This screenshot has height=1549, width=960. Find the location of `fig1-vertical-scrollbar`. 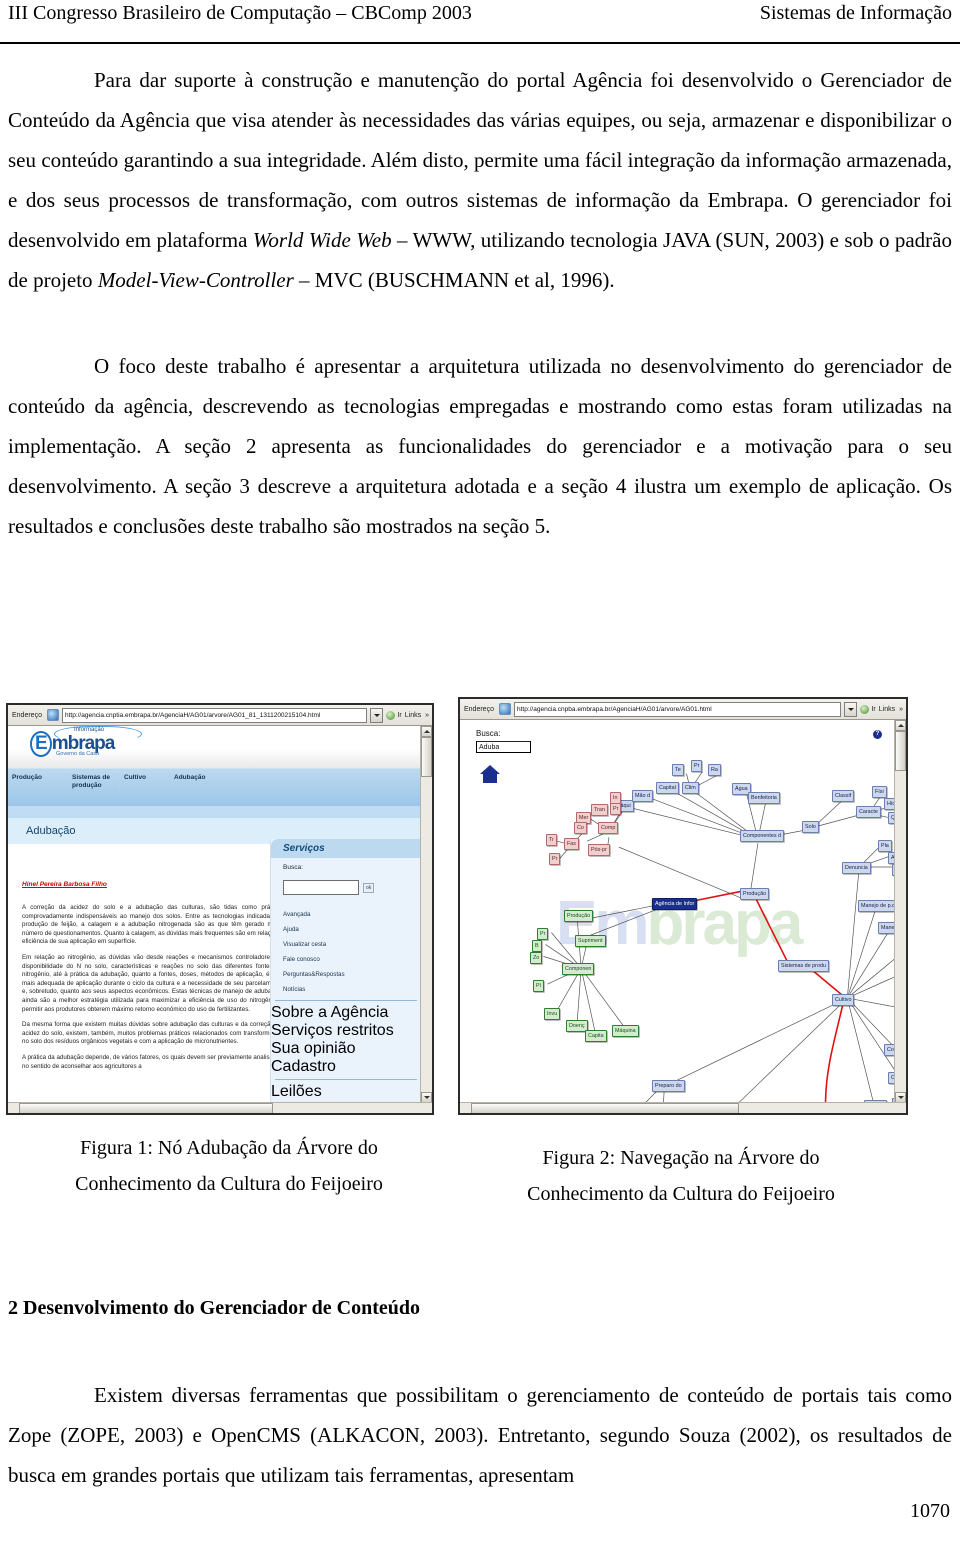

fig1-vertical-scrollbar is located at coordinates (426, 914).